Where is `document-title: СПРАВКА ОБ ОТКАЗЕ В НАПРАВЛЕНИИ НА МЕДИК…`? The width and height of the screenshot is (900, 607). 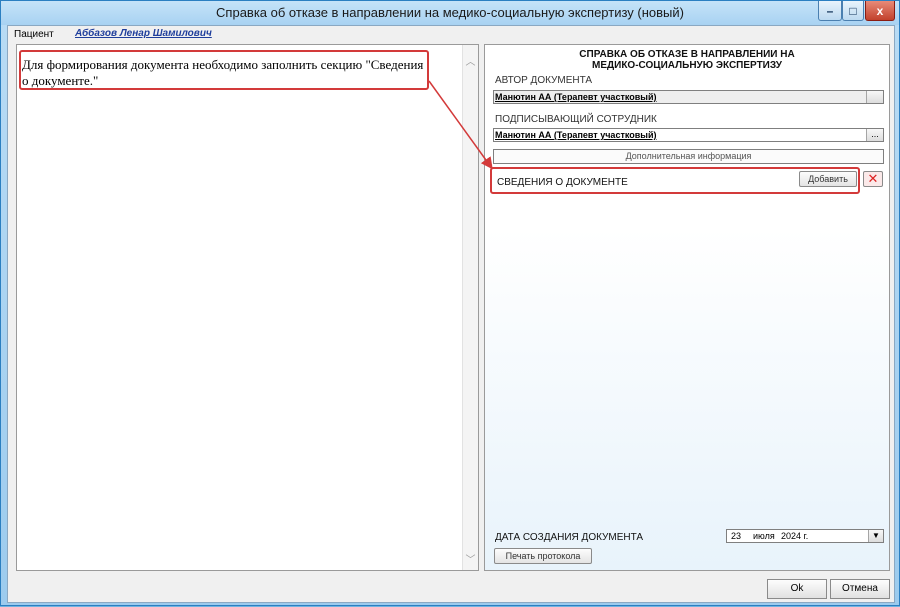 document-title: СПРАВКА ОБ ОТКАЗЕ В НАПРАВЛЕНИИ НА МЕДИК… is located at coordinates (687, 60).